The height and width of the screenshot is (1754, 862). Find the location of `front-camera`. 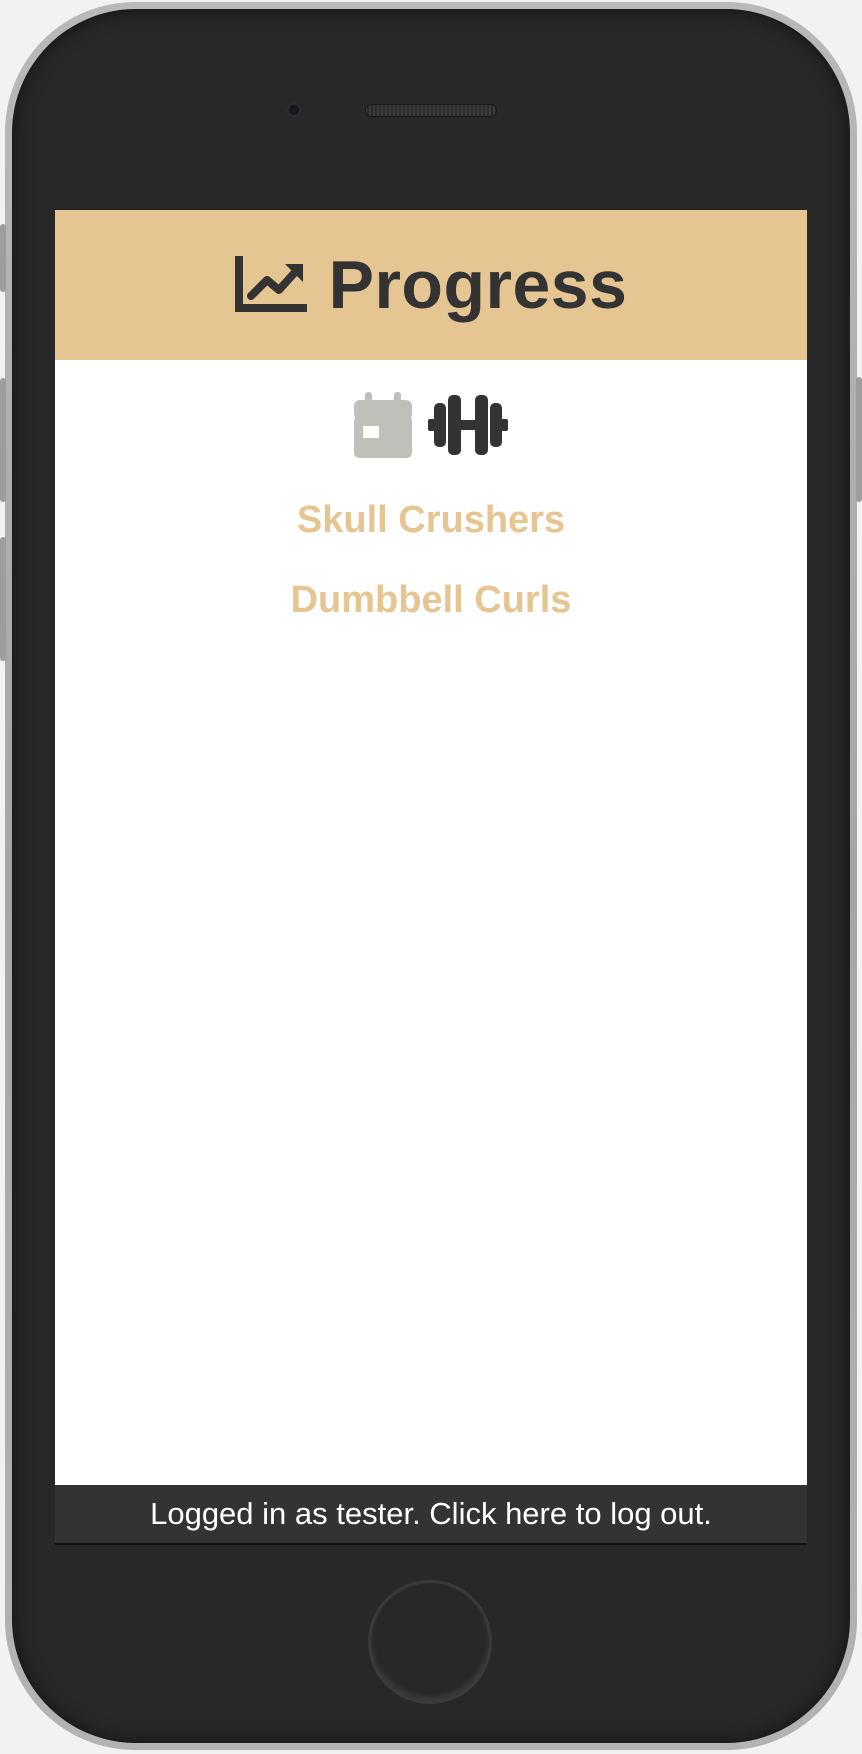

front-camera is located at coordinates (294, 110).